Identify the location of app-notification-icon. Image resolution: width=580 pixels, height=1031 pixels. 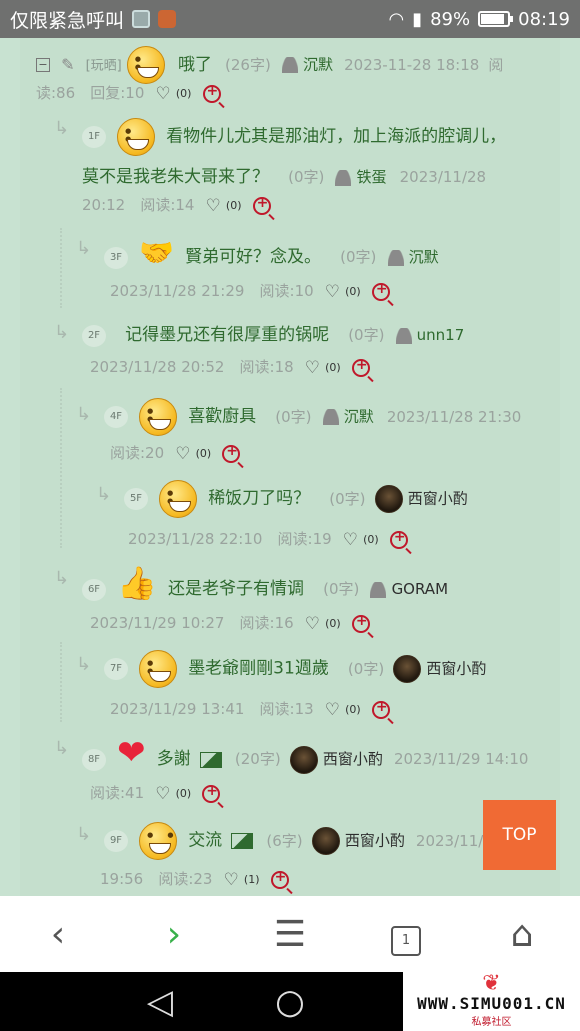
(167, 19).